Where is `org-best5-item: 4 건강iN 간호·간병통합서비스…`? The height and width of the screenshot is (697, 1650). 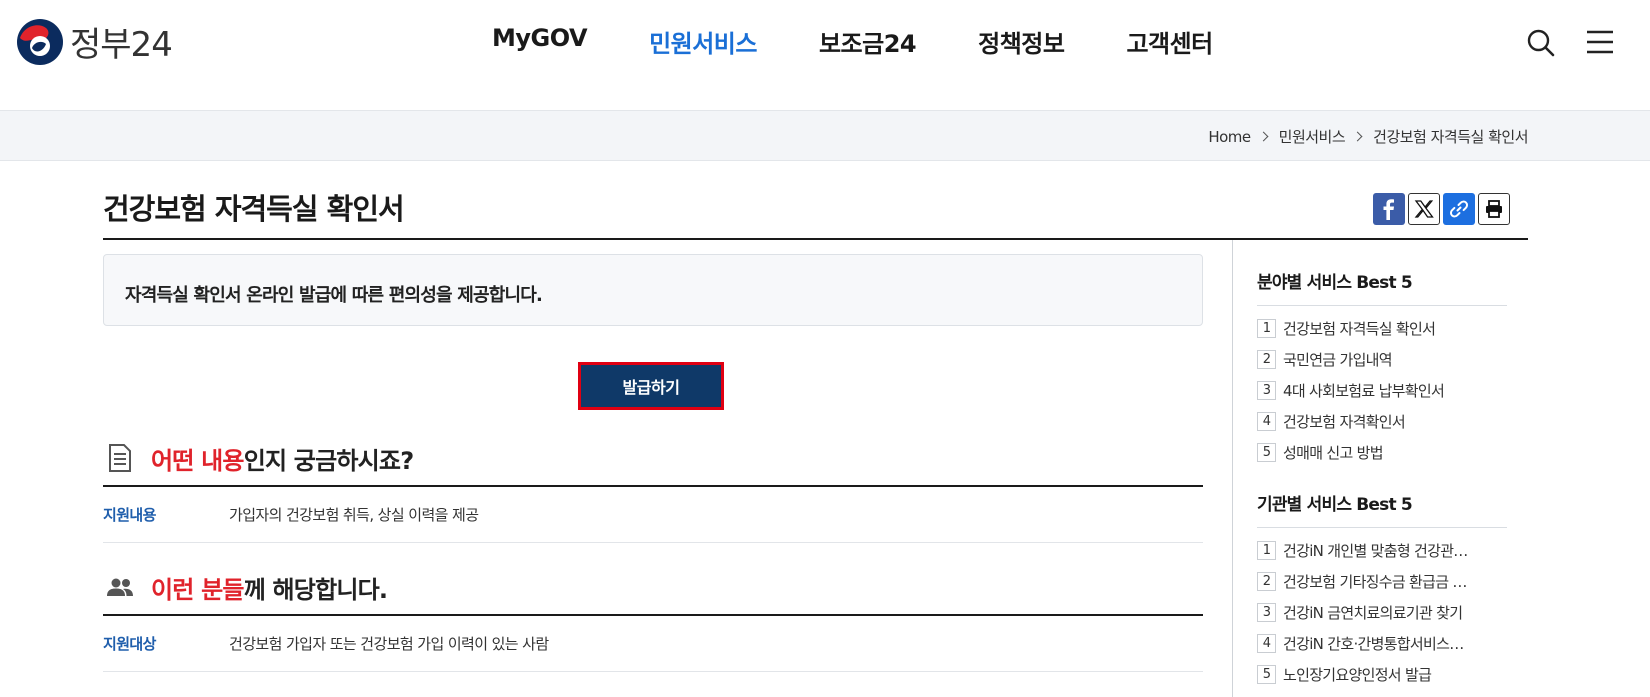
org-best5-item: 4 건강iN 간호·간병통합서비스… is located at coordinates (1382, 643).